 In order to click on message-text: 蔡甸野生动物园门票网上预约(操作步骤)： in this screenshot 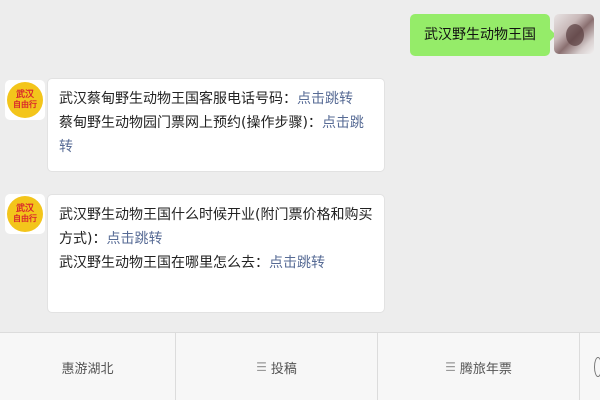, I will do `click(190, 123)`.